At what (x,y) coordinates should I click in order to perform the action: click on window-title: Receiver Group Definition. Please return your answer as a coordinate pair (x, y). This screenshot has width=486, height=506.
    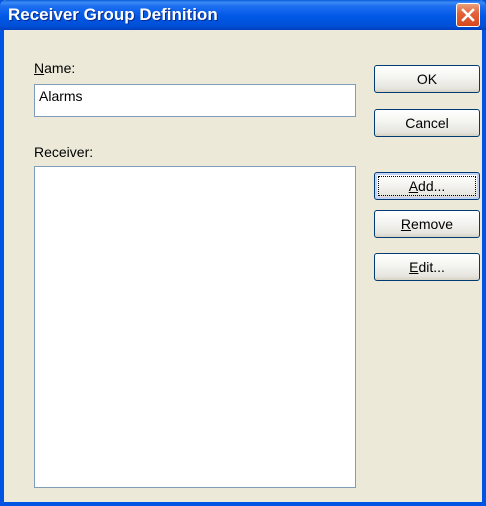
    Looking at the image, I should click on (113, 14).